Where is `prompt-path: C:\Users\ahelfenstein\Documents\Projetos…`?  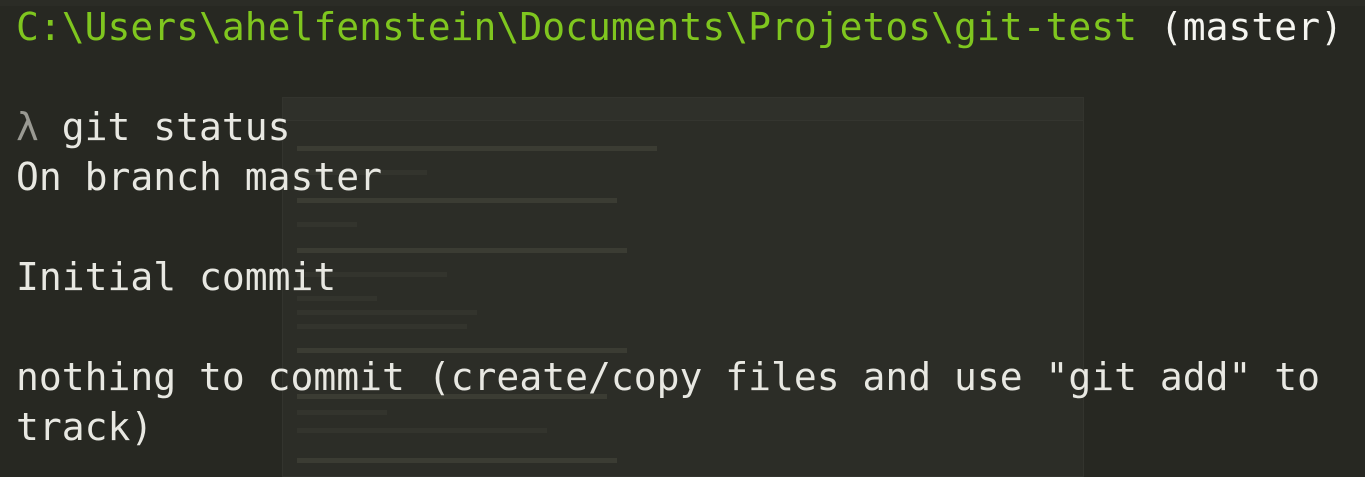
prompt-path: C:\Users\ahelfenstein\Documents\Projetos… is located at coordinates (577, 27).